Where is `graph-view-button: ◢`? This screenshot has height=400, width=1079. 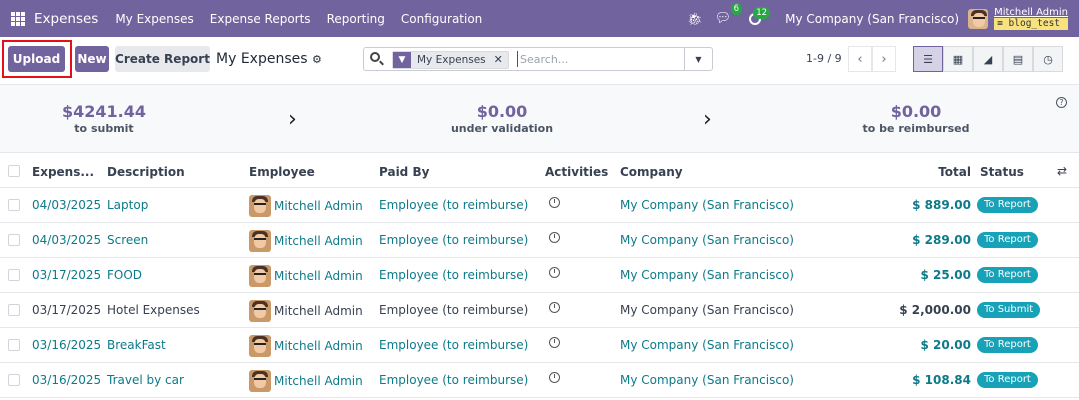 graph-view-button: ◢ is located at coordinates (988, 59).